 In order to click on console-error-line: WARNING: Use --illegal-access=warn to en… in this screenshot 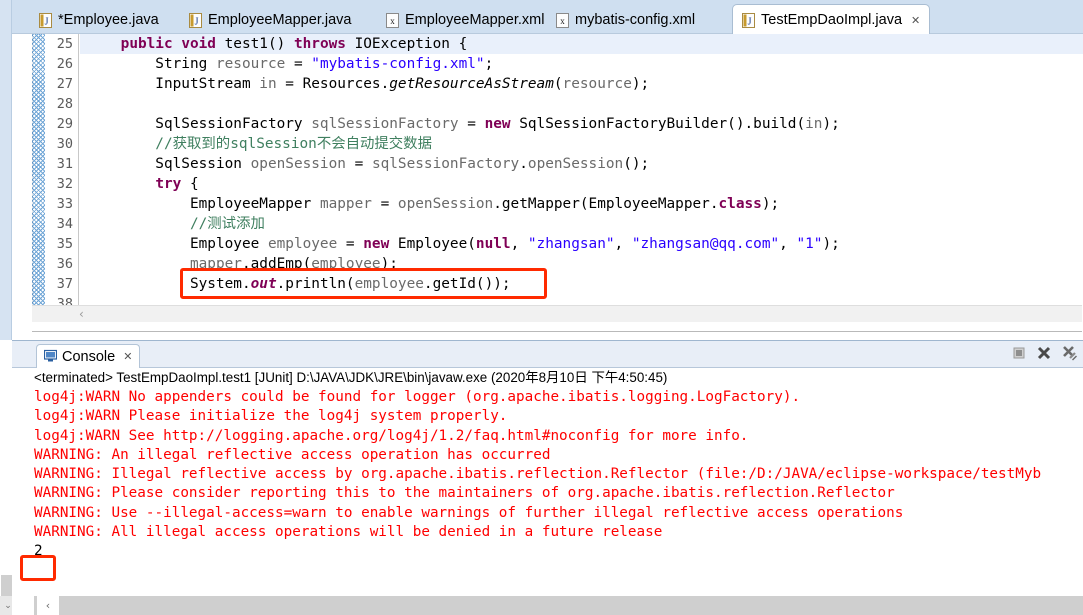, I will do `click(469, 512)`.